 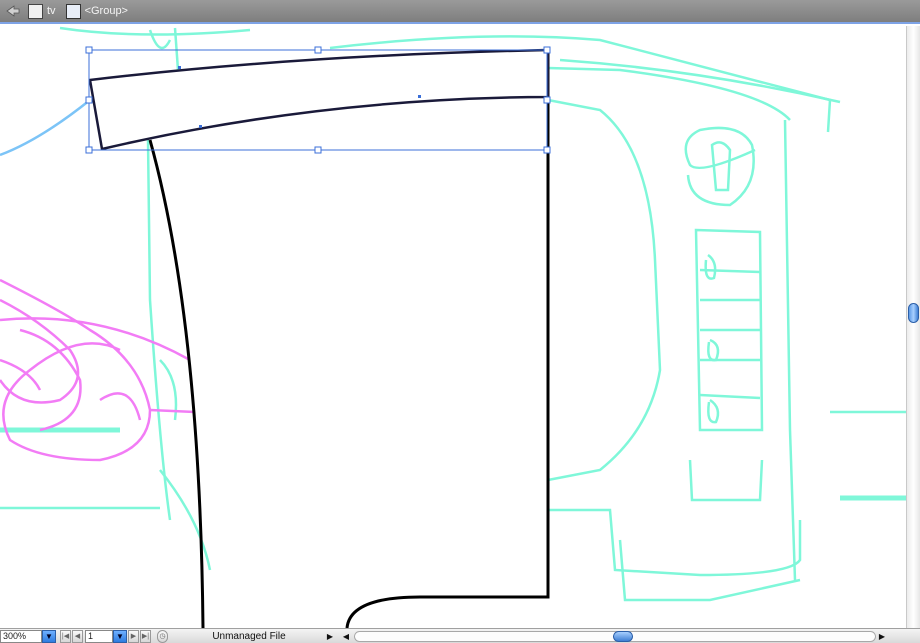 I want to click on horizontal-scrollbar, so click(x=615, y=636).